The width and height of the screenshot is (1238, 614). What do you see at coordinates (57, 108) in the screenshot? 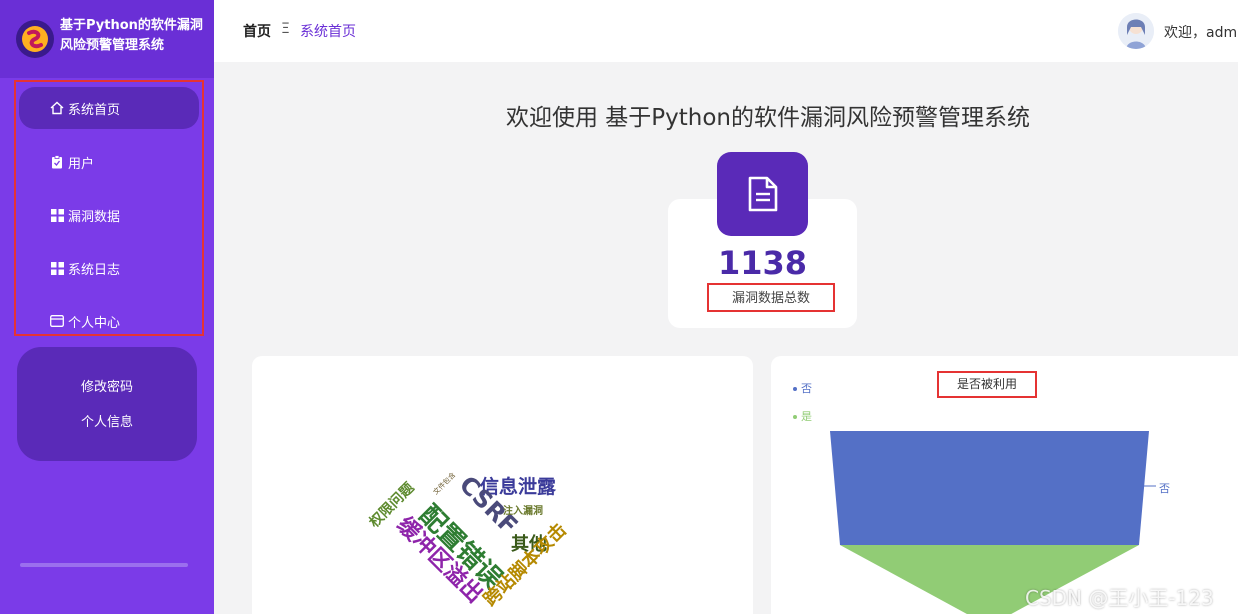
I see `home-icon` at bounding box center [57, 108].